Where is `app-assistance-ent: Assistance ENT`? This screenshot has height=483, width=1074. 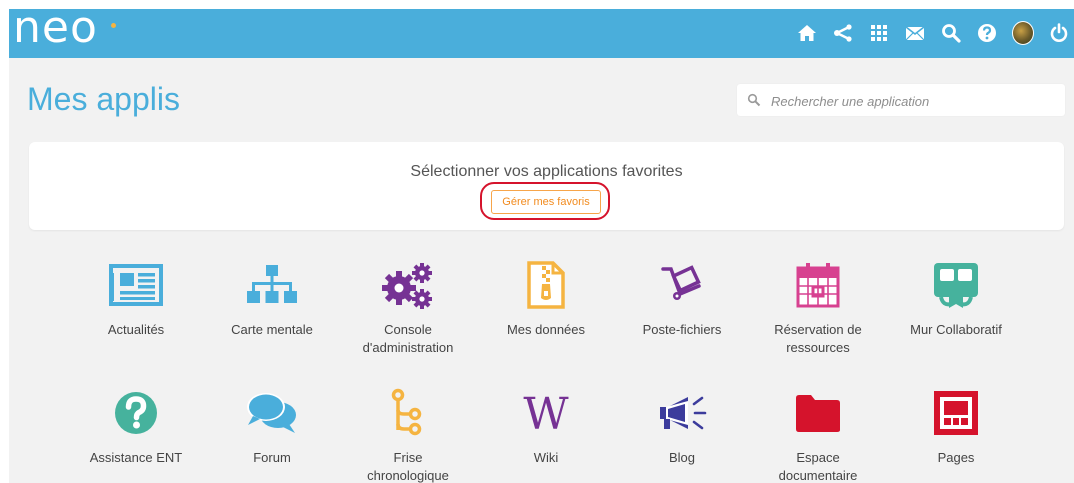
app-assistance-ent: Assistance ENT is located at coordinates (136, 426).